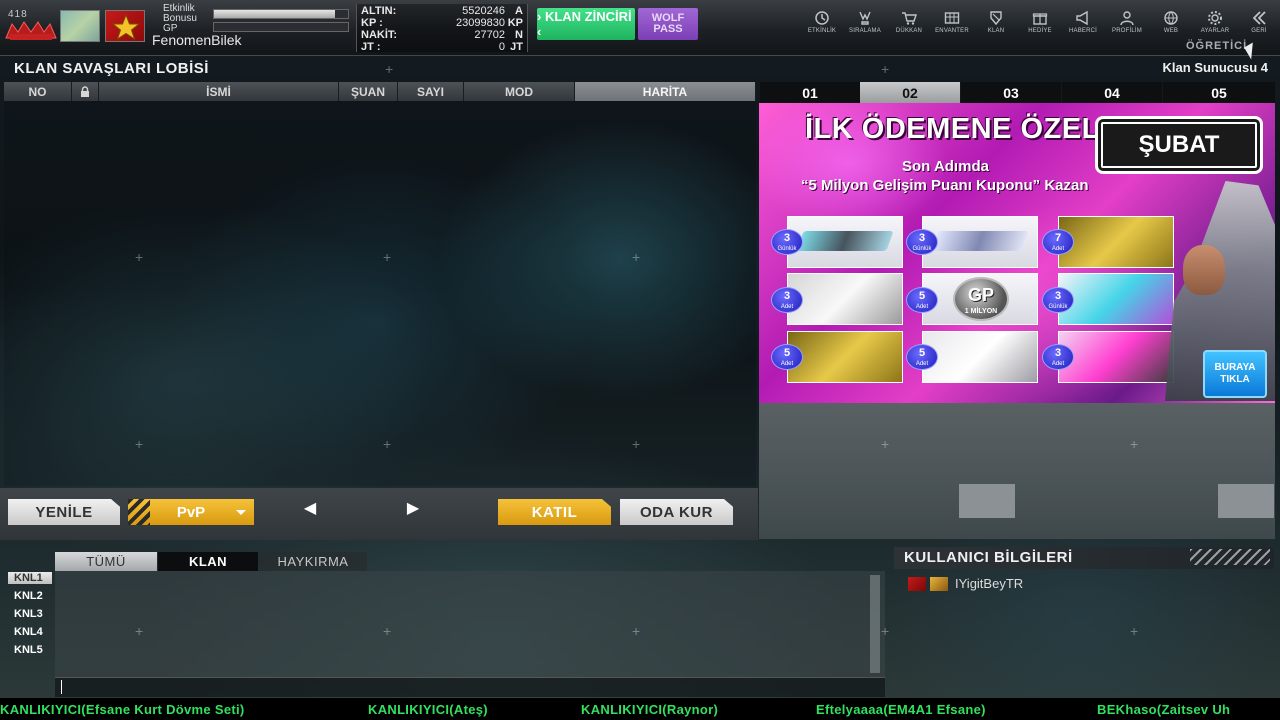  I want to click on next-page-button: ▶, so click(413, 509).